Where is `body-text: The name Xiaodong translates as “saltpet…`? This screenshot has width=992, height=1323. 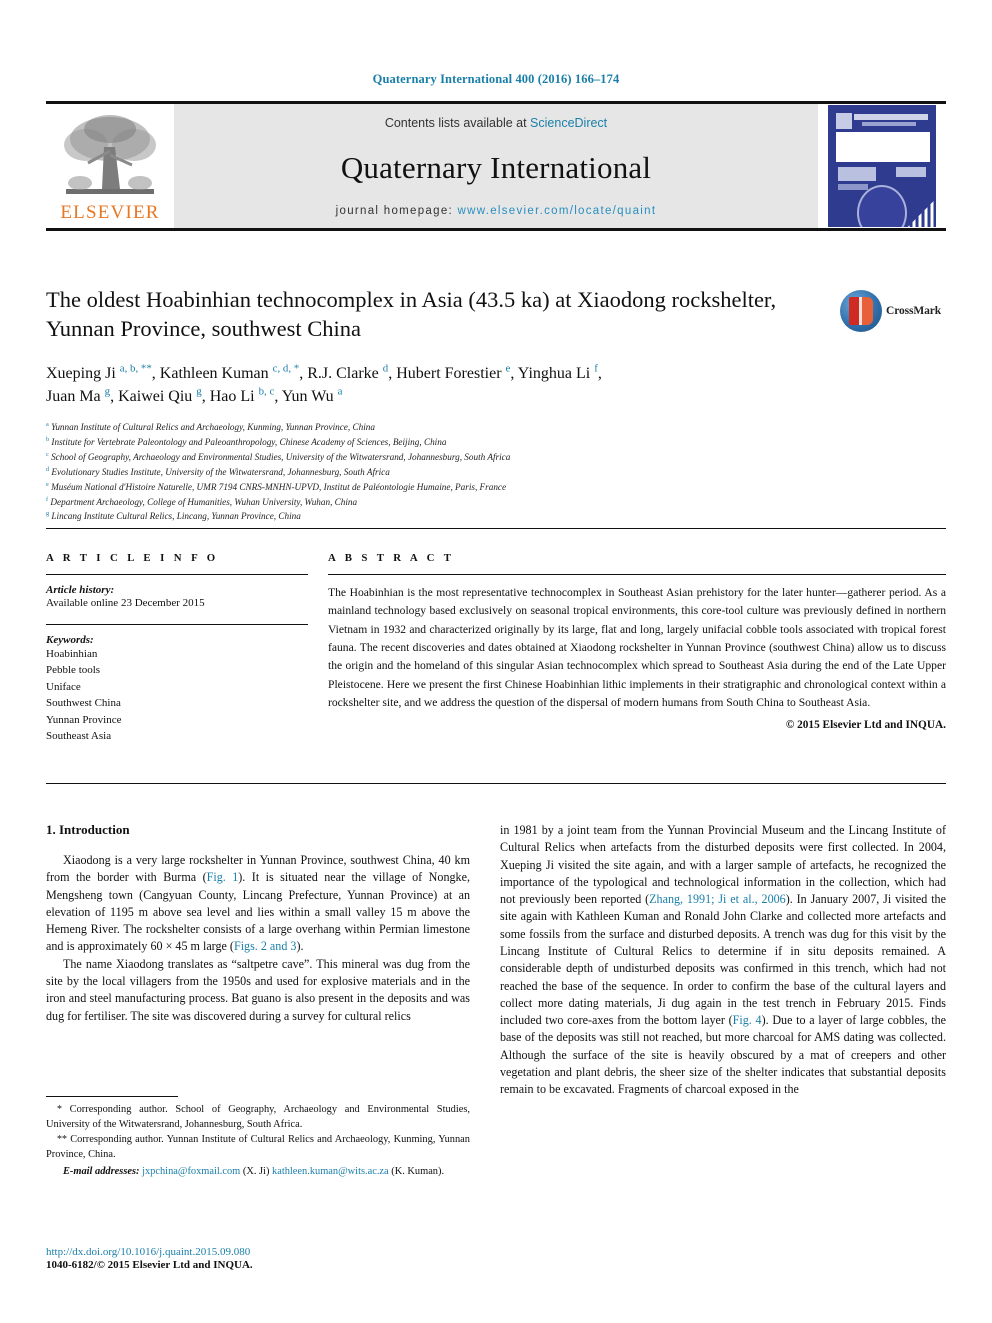
body-text: The name Xiaodong translates as “saltpet… is located at coordinates (258, 989).